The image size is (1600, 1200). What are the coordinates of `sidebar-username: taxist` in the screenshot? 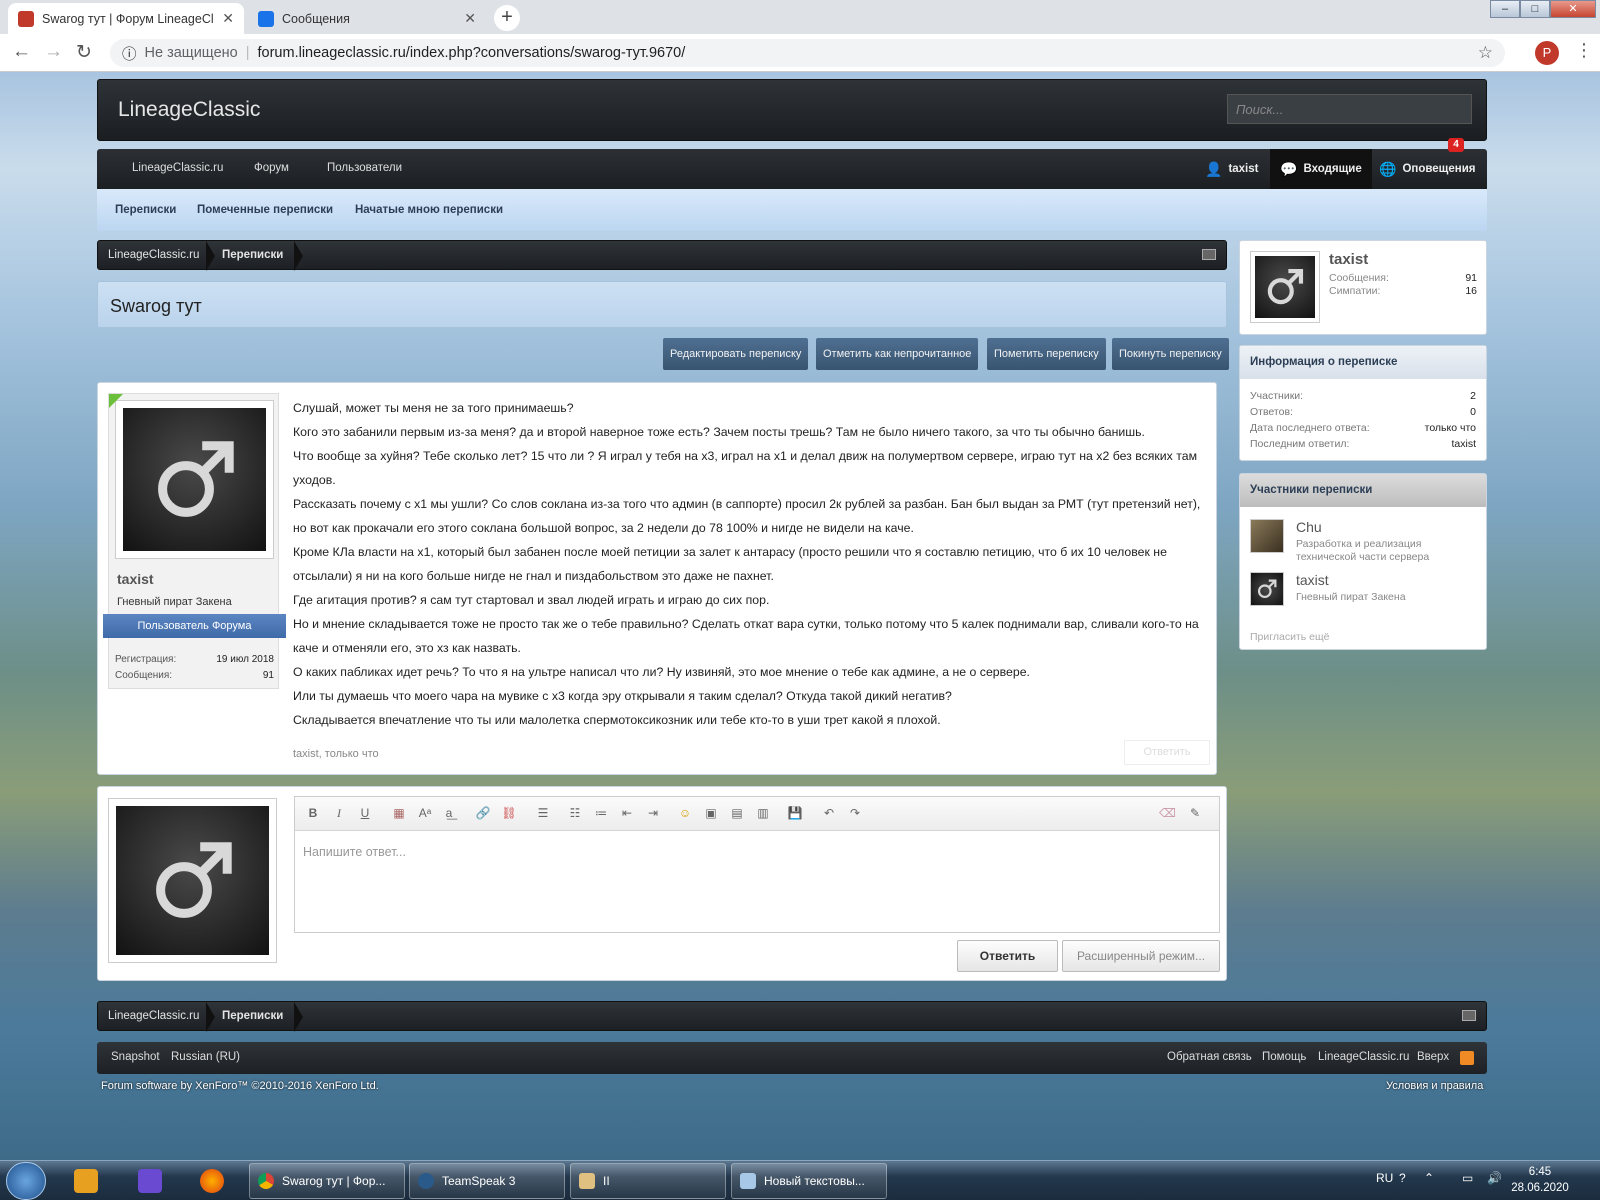 It's located at (1348, 259).